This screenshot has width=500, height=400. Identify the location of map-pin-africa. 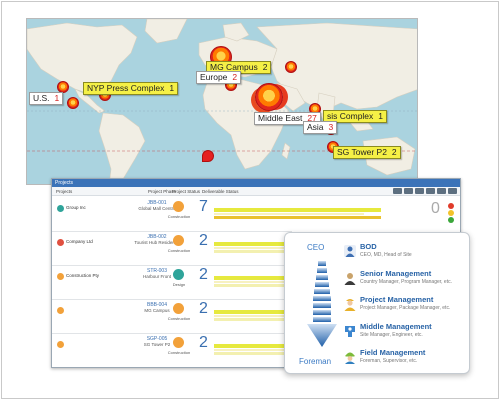
(208, 156).